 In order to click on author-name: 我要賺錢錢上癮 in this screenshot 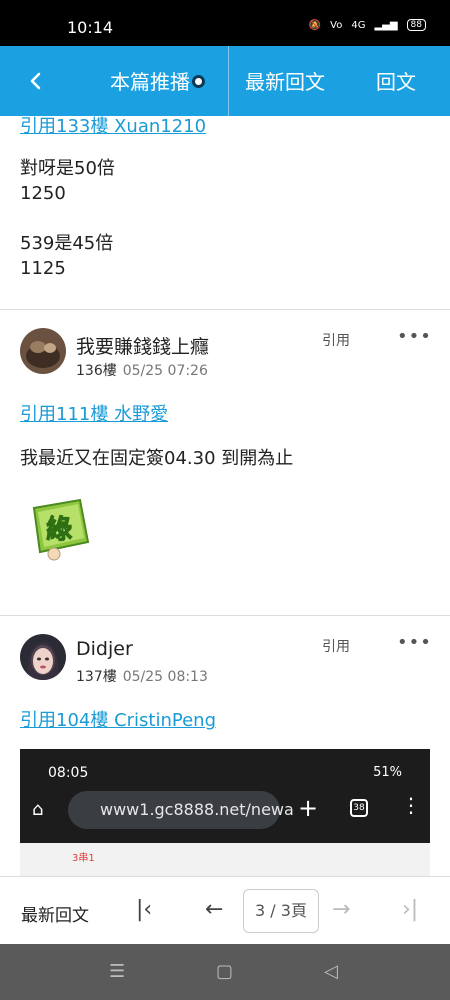, I will do `click(142, 345)`.